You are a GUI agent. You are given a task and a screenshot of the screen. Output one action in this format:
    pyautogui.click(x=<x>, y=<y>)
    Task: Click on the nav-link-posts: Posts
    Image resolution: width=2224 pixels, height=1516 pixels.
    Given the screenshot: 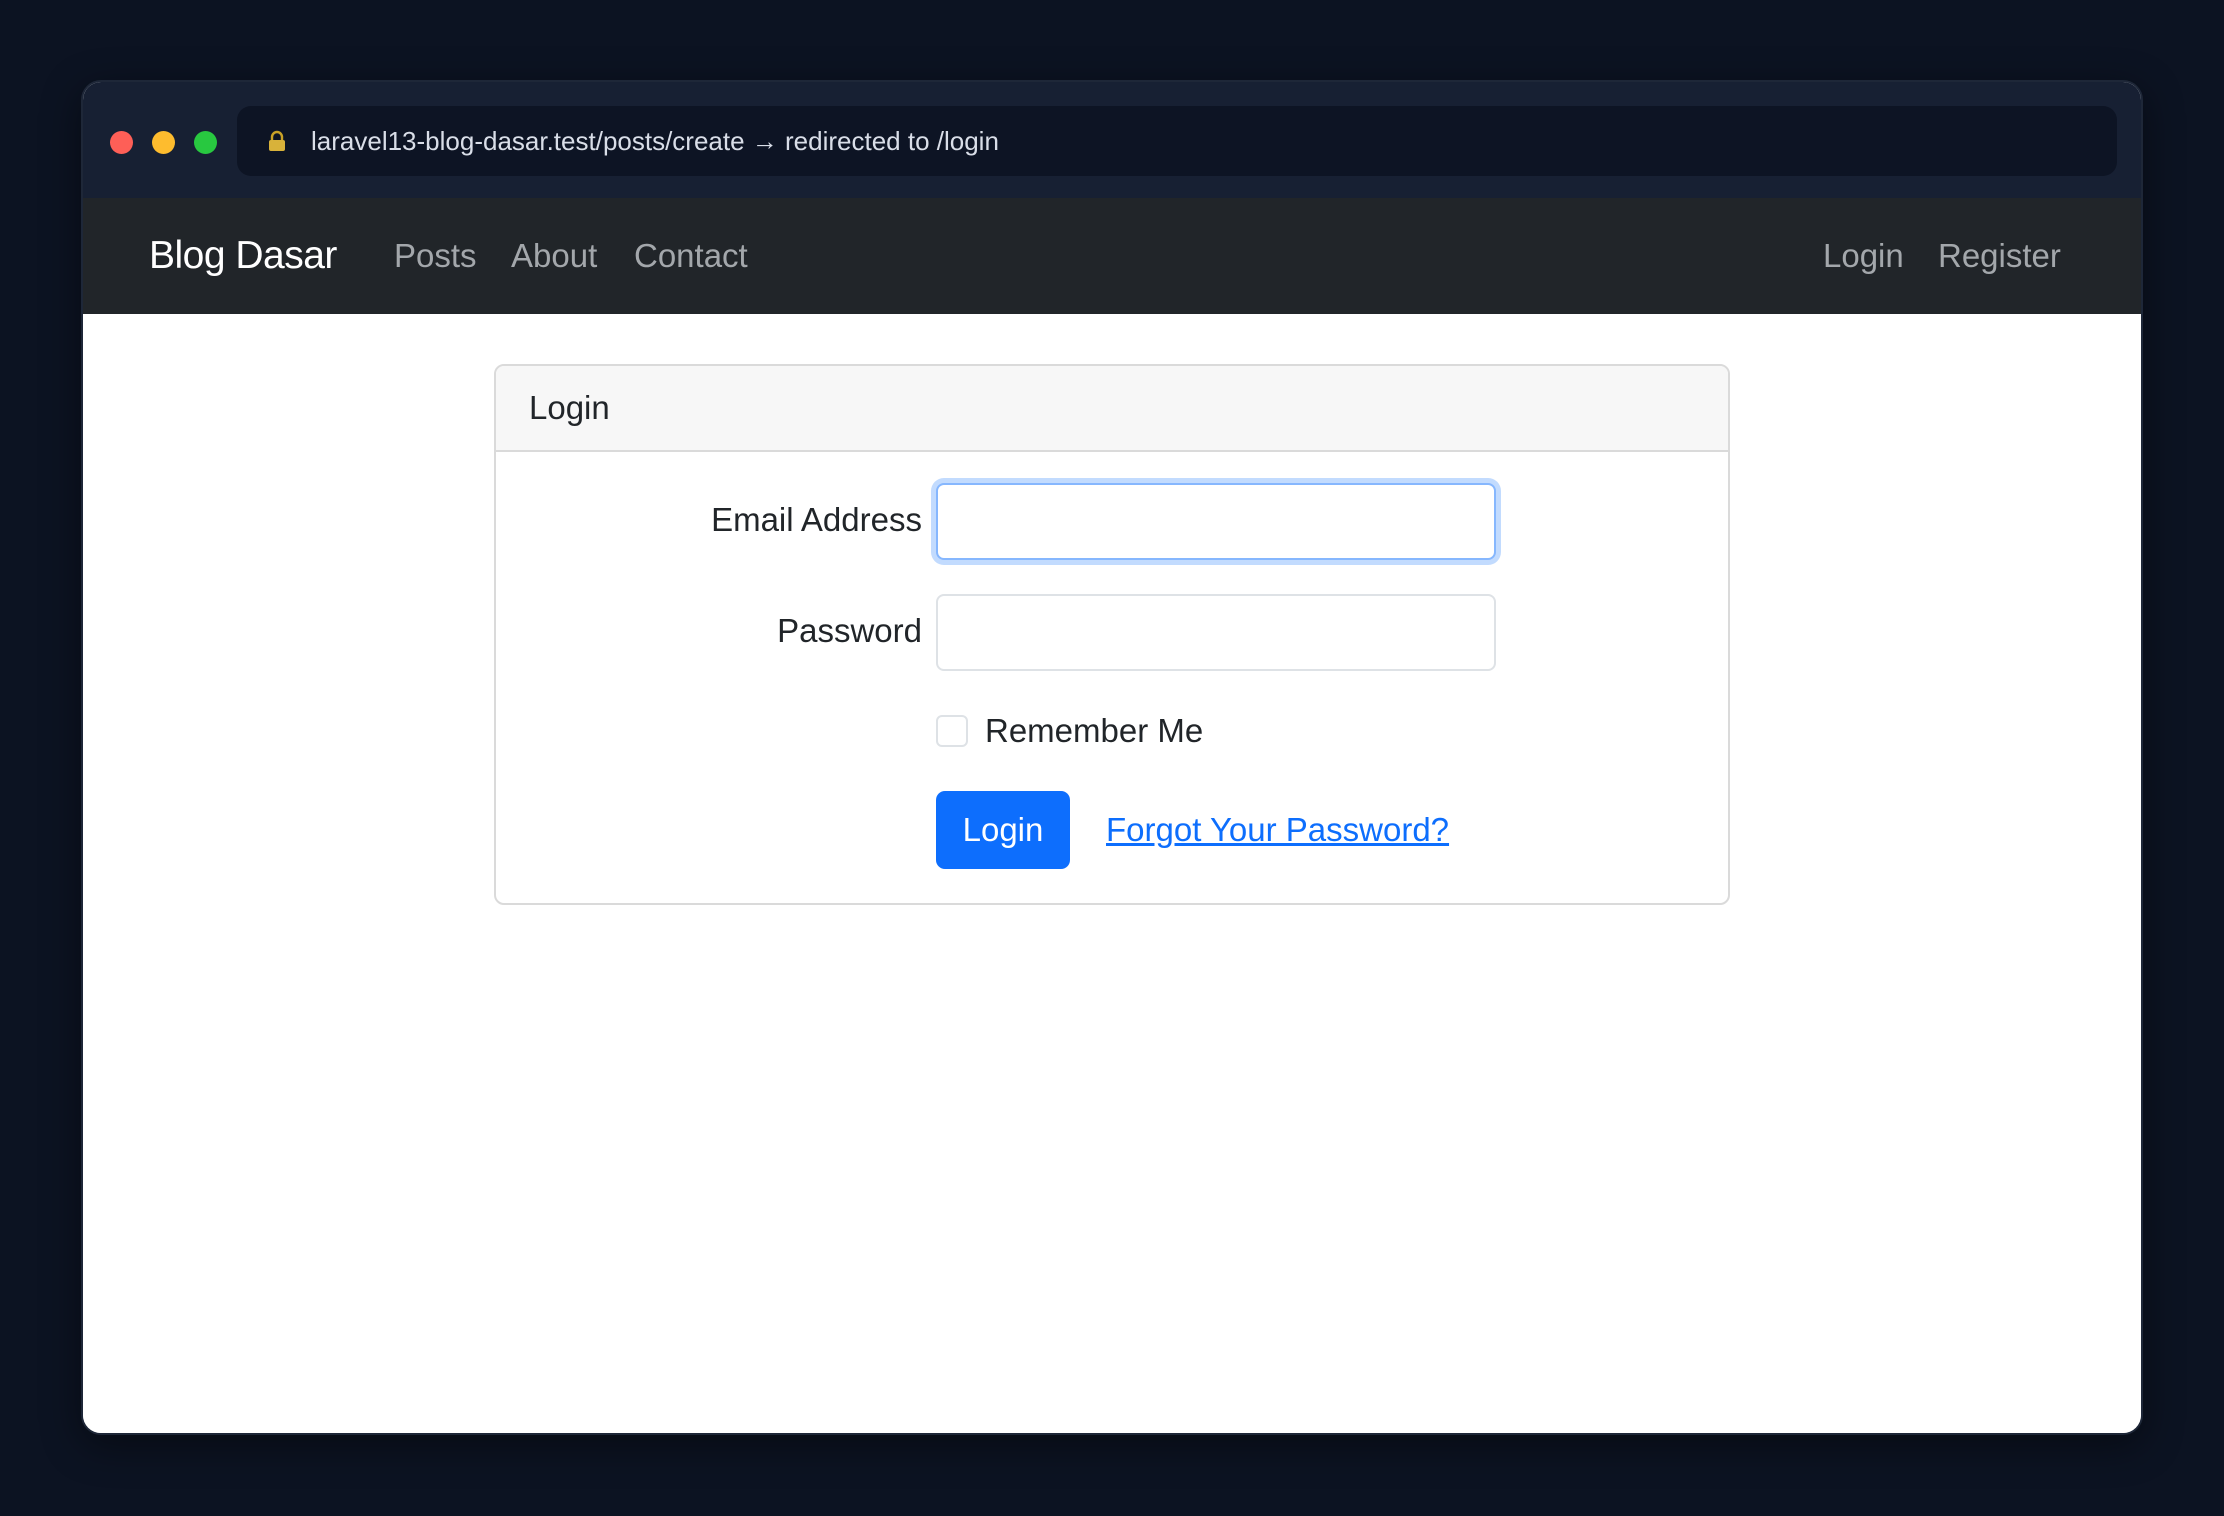 What is the action you would take?
    pyautogui.click(x=435, y=256)
    